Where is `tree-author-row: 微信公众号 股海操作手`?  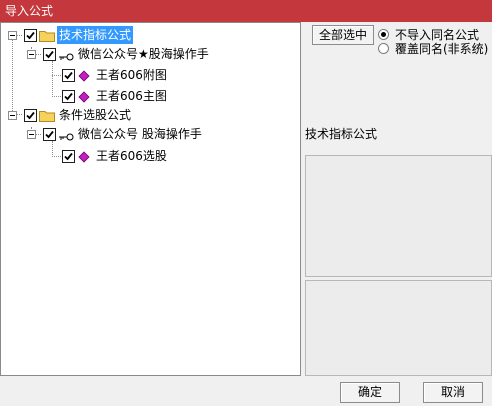
tree-author-row: 微信公众号 股海操作手 is located at coordinates (150, 134).